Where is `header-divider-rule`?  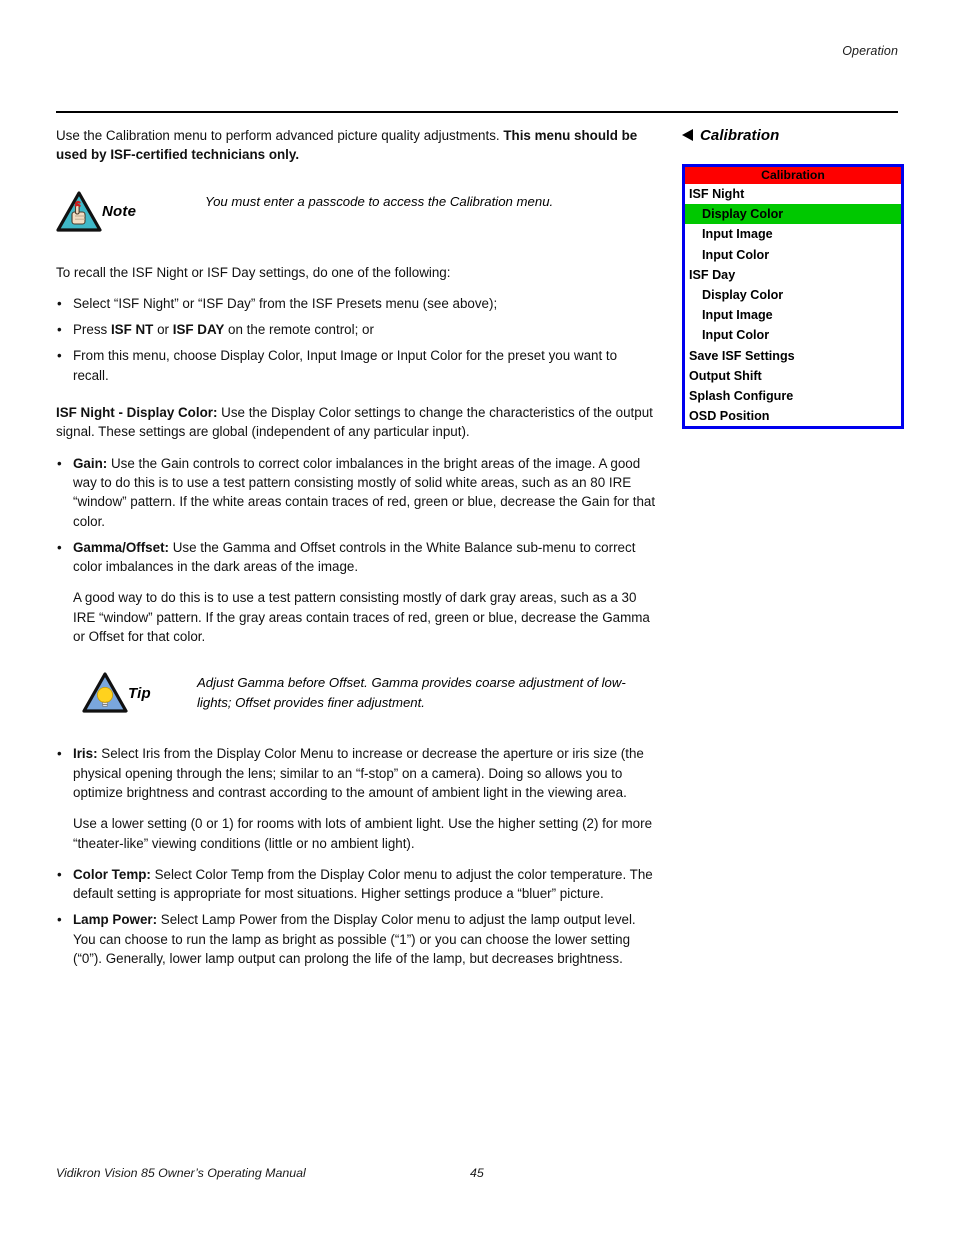 header-divider-rule is located at coordinates (477, 112).